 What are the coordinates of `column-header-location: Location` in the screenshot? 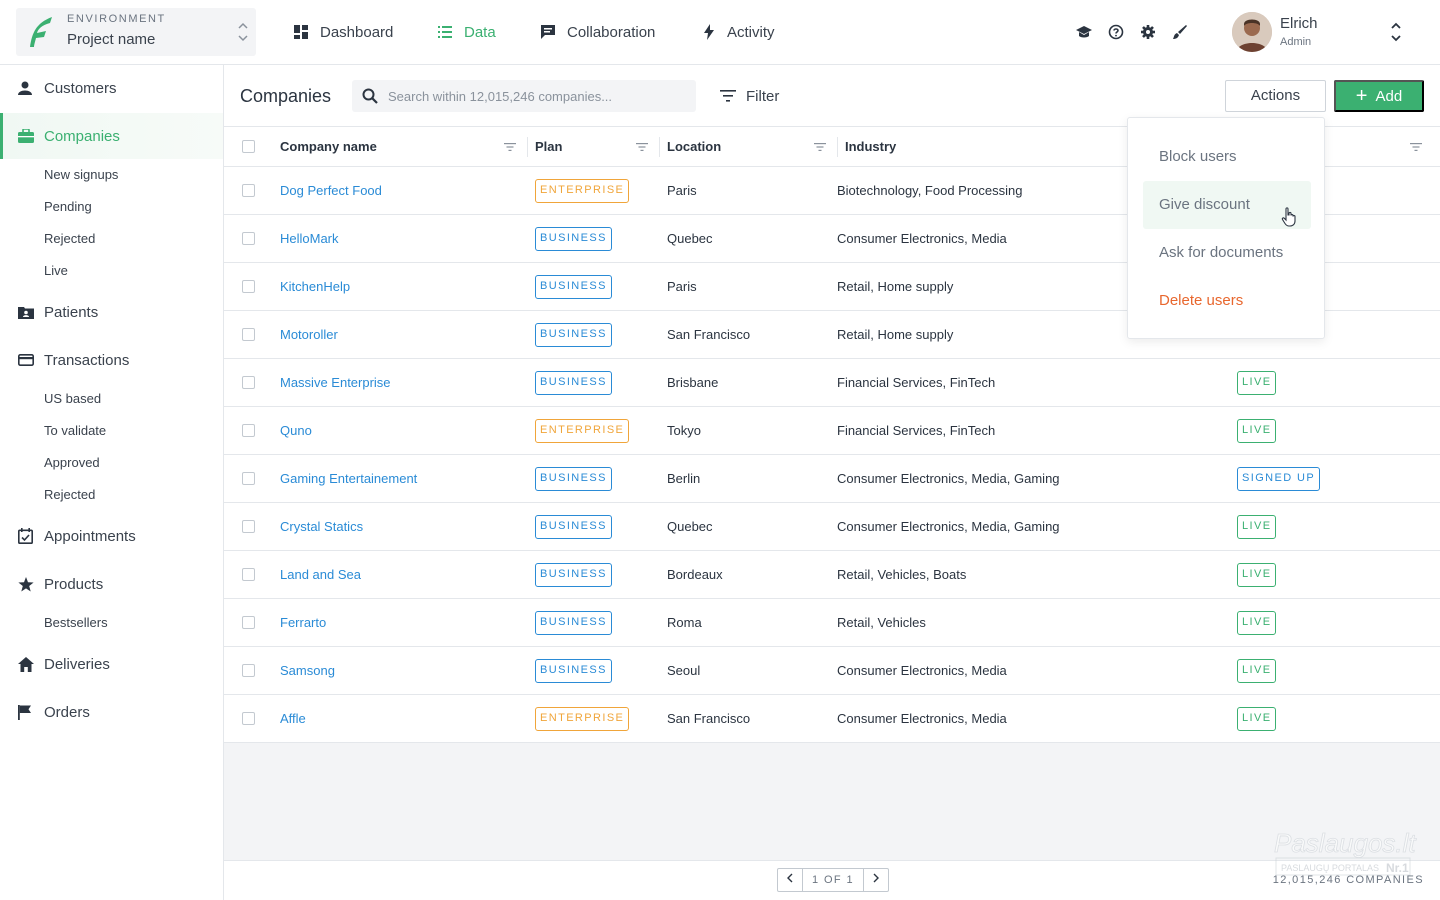 It's located at (694, 147).